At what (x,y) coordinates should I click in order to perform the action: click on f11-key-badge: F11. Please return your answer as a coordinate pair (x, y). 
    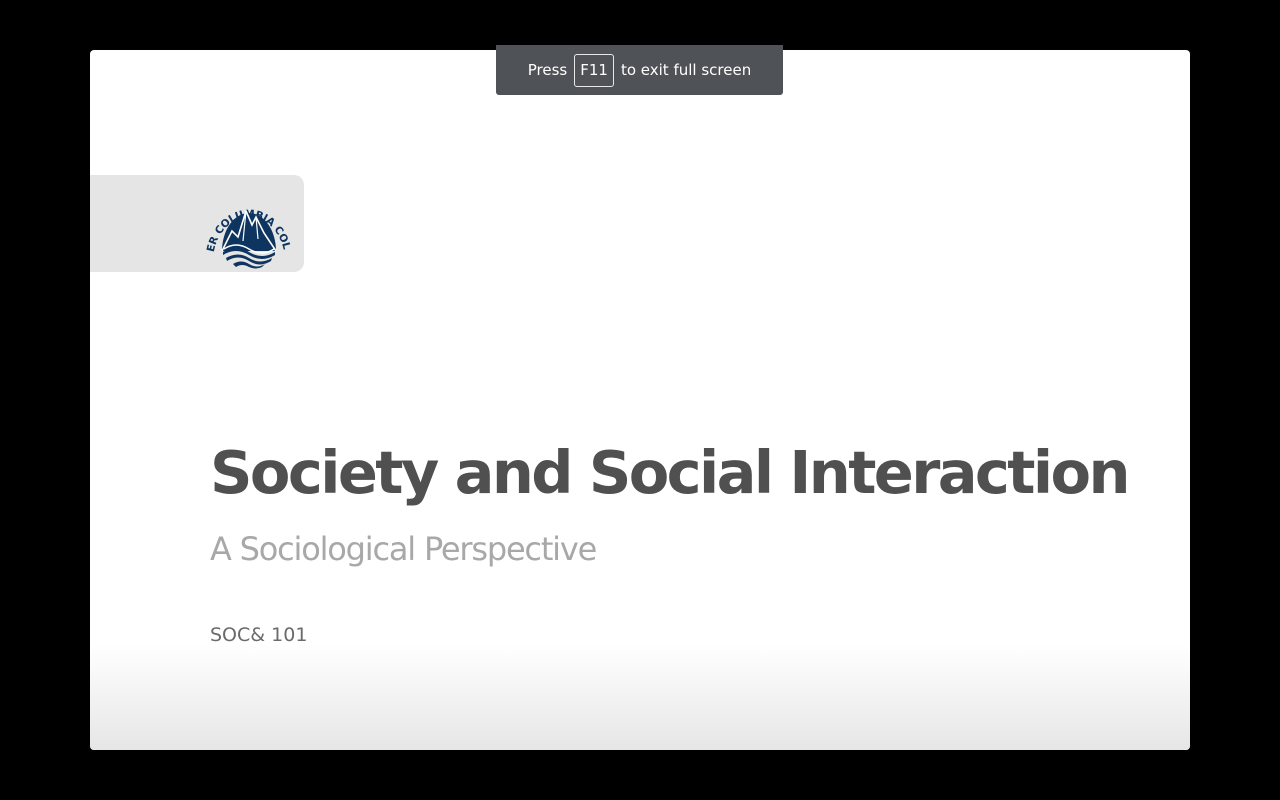
    Looking at the image, I should click on (594, 70).